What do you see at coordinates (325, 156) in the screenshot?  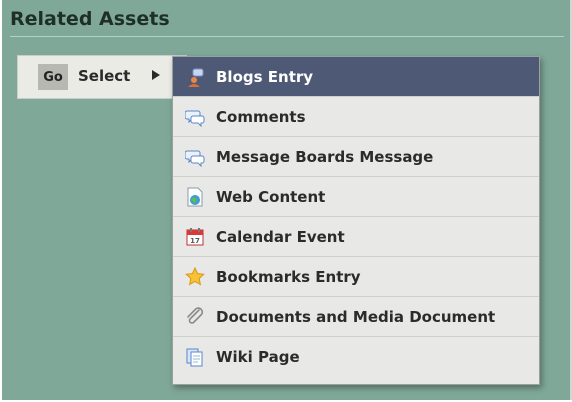 I see `menu-item-label: Message Boards Message` at bounding box center [325, 156].